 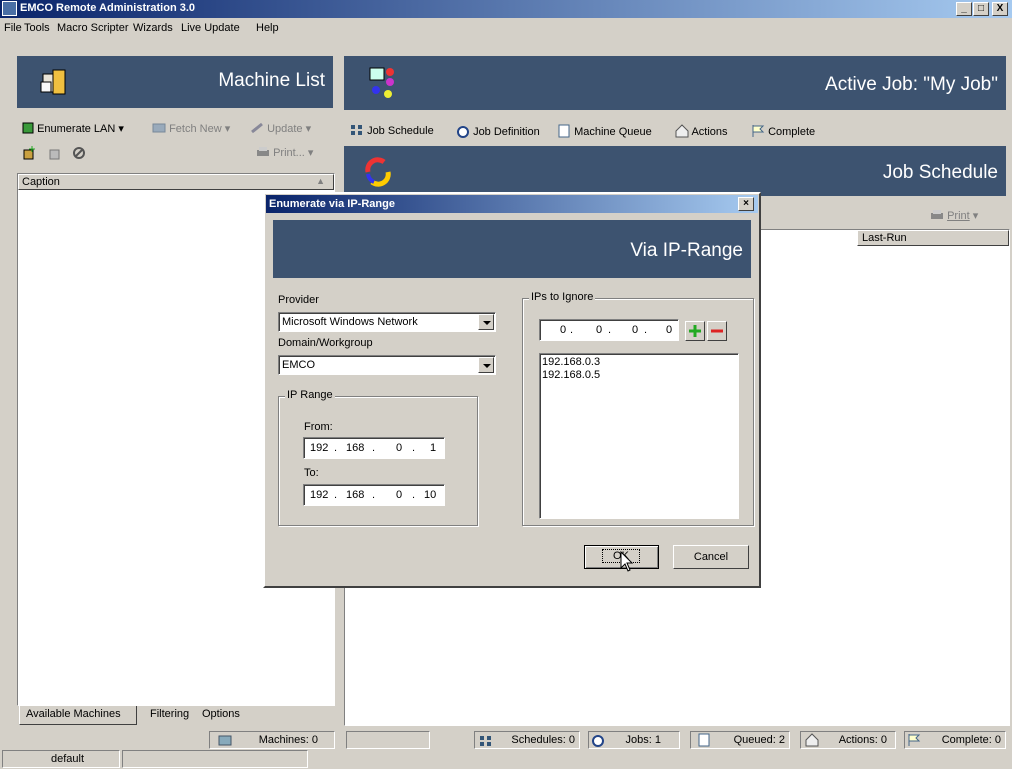 I want to click on minimize-button: _, so click(x=964, y=9).